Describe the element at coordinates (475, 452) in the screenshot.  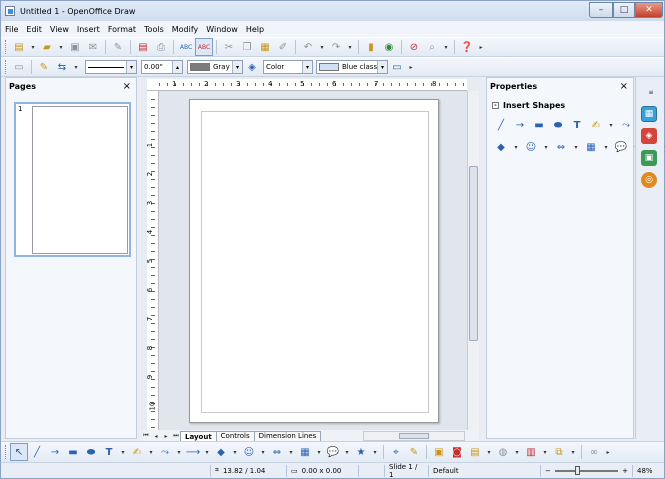
I see `gallery-icon: ▤` at that location.